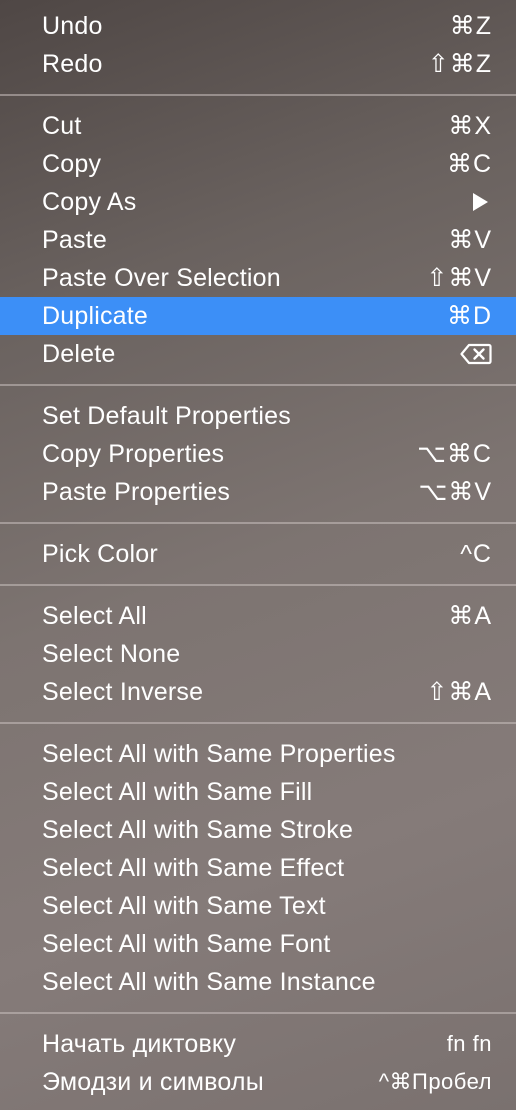 Image resolution: width=516 pixels, height=1110 pixels. Describe the element at coordinates (72, 163) in the screenshot. I see `menu-item-label: Copy` at that location.